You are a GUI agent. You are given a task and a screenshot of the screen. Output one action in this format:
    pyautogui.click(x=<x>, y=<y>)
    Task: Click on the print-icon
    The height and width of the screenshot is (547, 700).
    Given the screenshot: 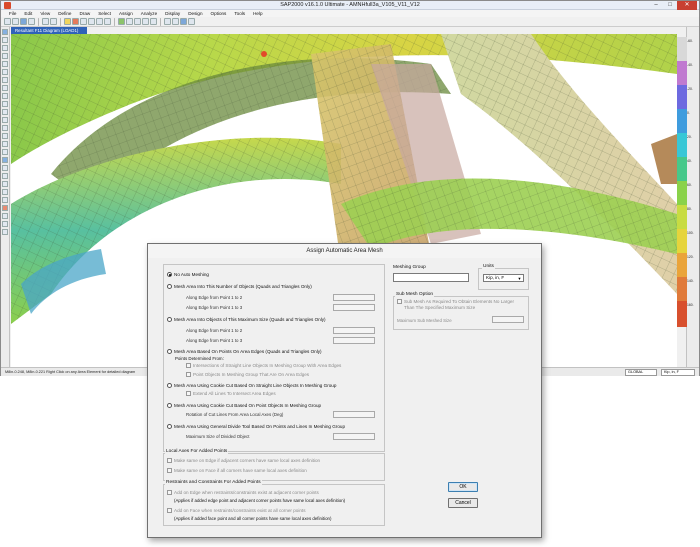 What is the action you would take?
    pyautogui.click(x=31, y=21)
    